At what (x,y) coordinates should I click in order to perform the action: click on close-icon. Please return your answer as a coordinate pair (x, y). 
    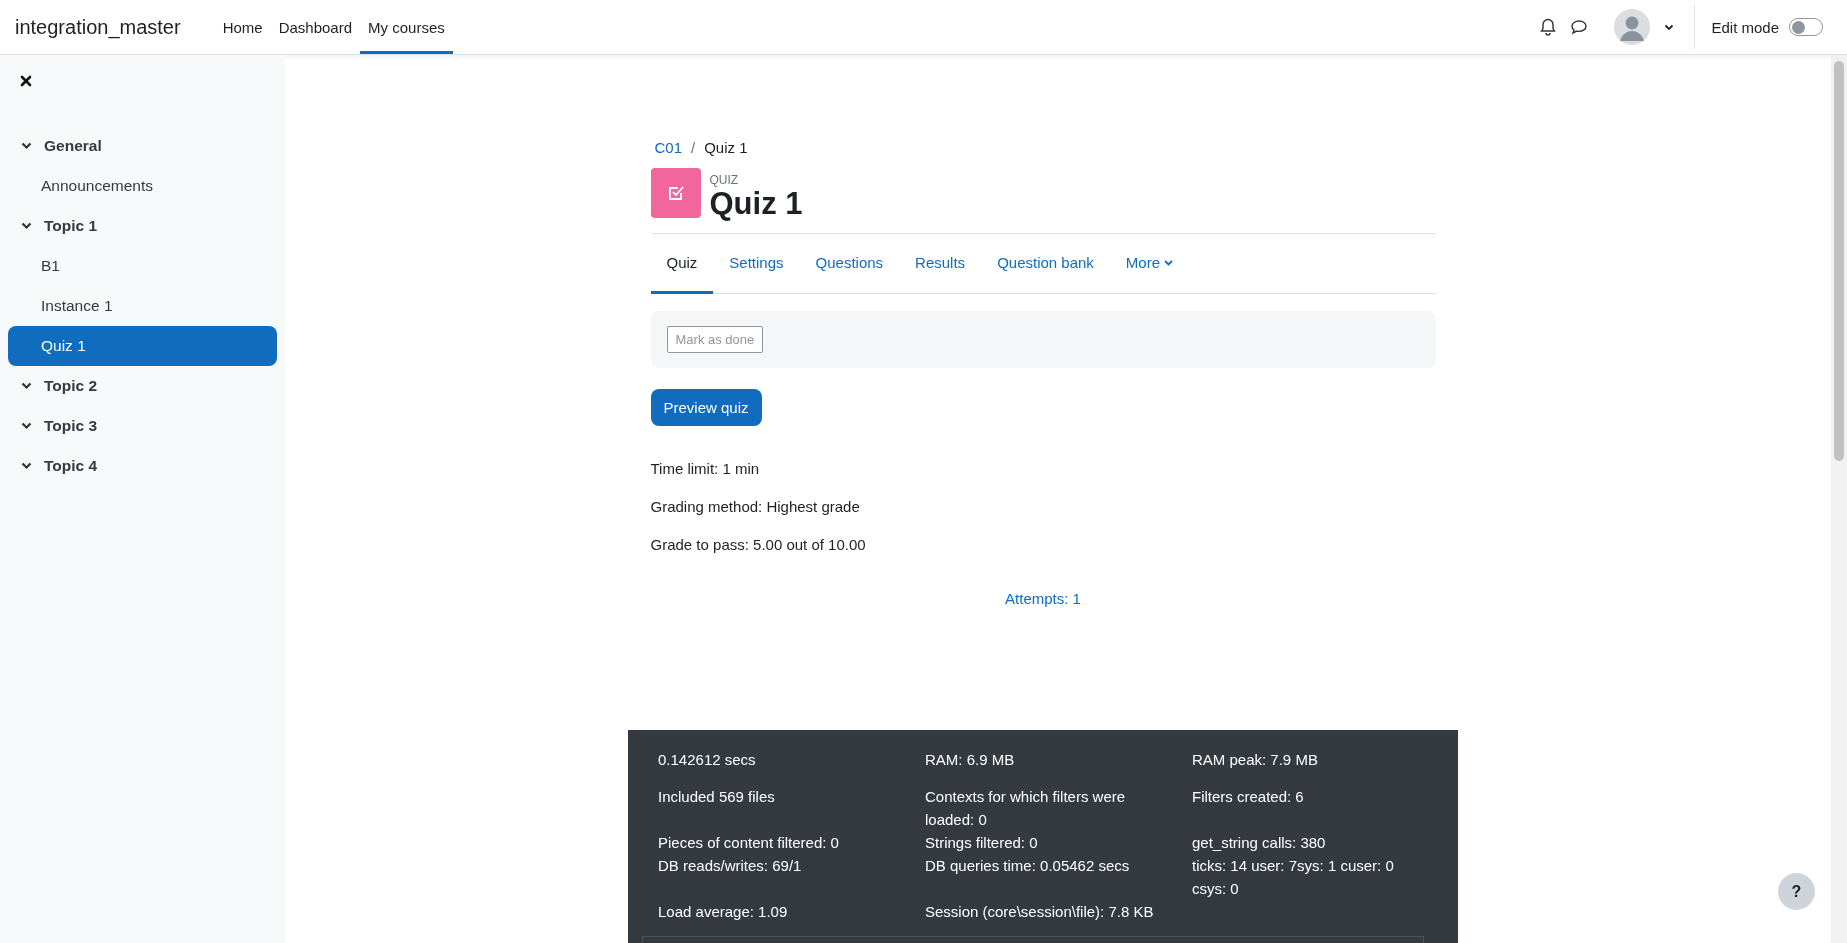
    Looking at the image, I should click on (26, 81).